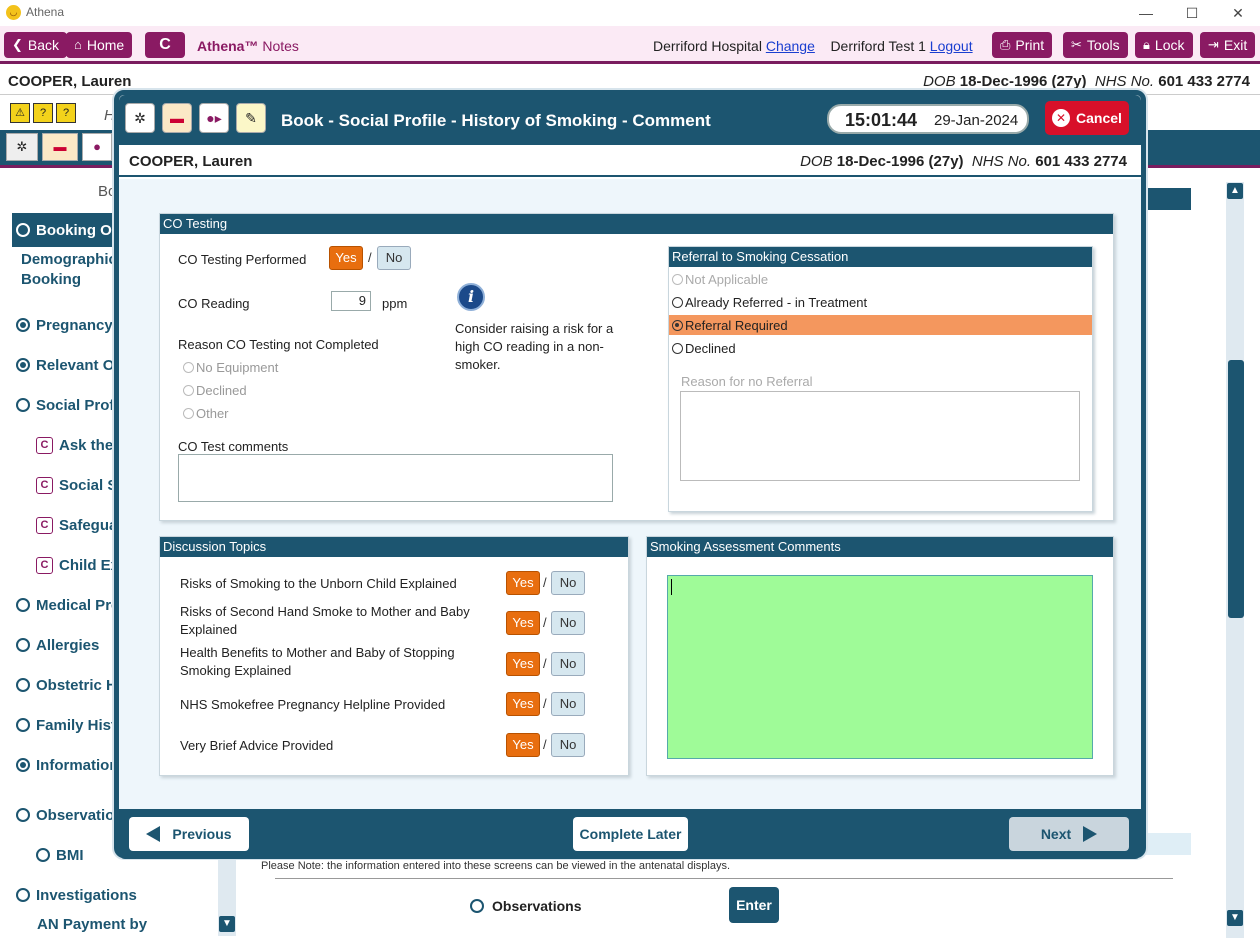 Image resolution: width=1260 pixels, height=940 pixels. Describe the element at coordinates (754, 905) in the screenshot. I see `enter-button: Enter` at that location.